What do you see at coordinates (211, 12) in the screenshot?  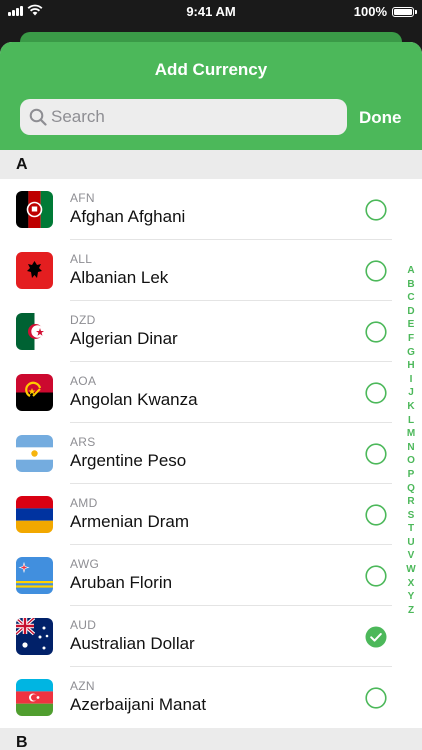 I see `status-bar: 9:41 AM 100%` at bounding box center [211, 12].